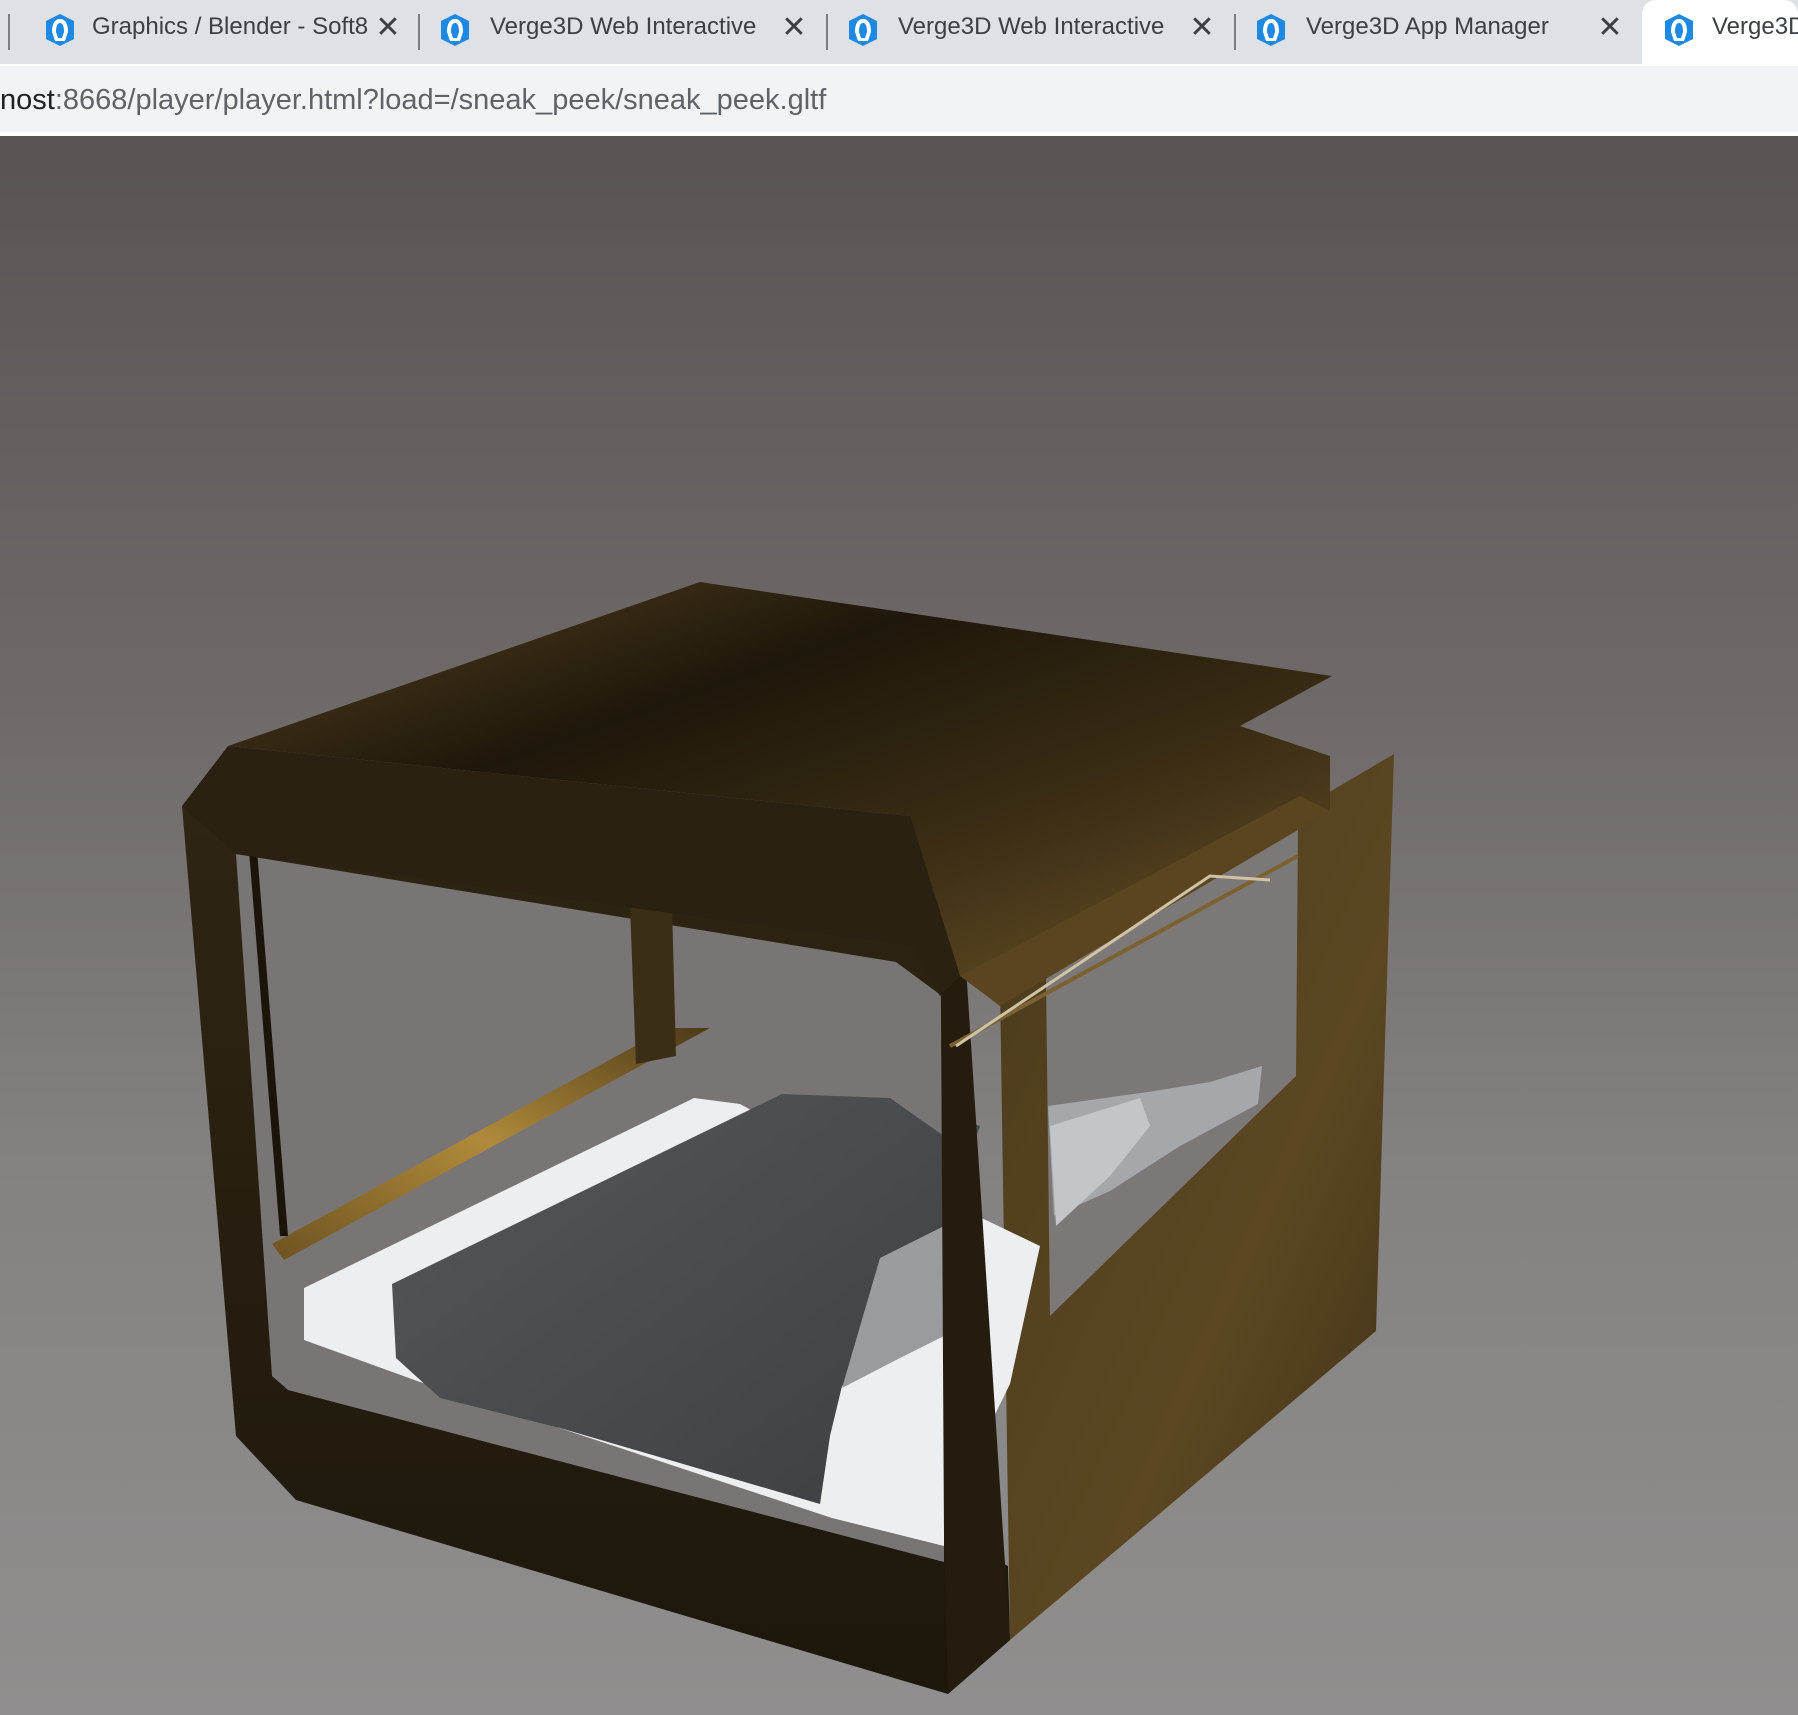 This screenshot has width=1798, height=1715. I want to click on tab-verge3d-web-interactive-1: Verge3D Web Interactive ✕, so click(621, 30).